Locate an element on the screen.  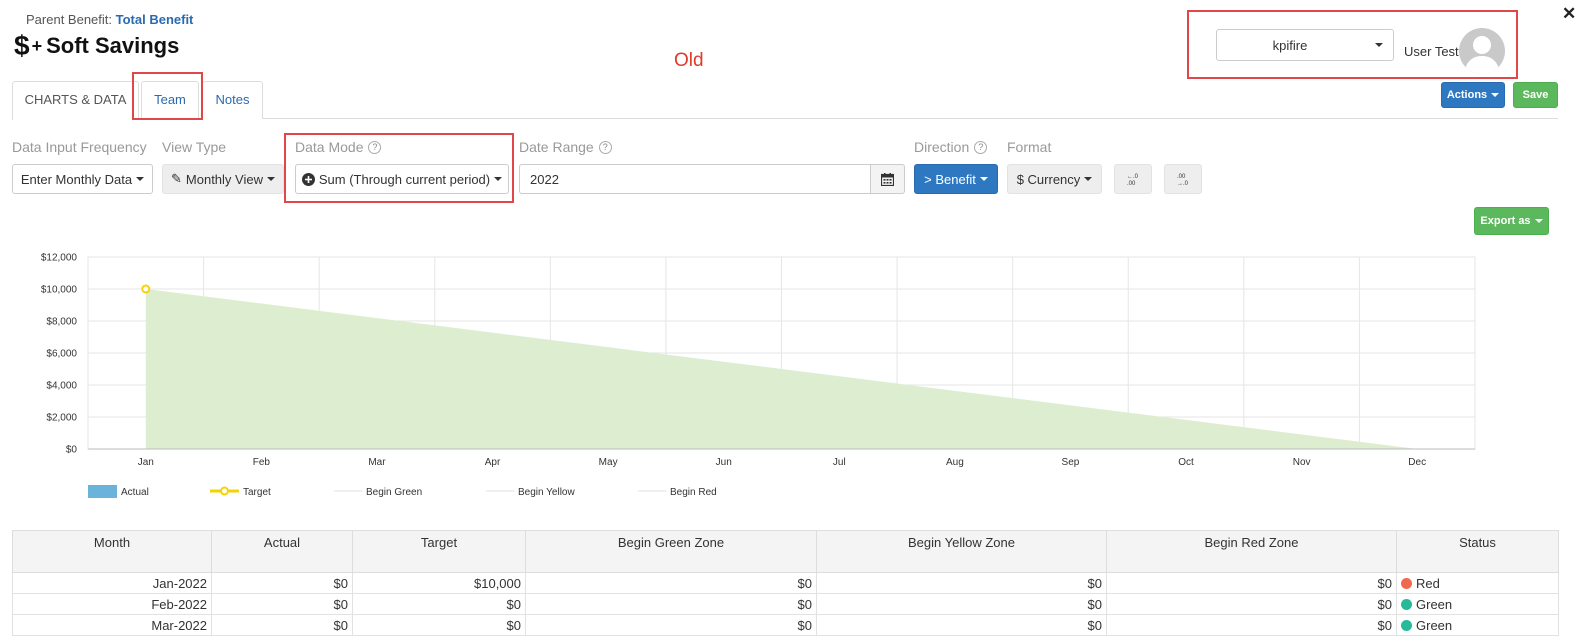
close-icon: ✕ is located at coordinates (1569, 14).